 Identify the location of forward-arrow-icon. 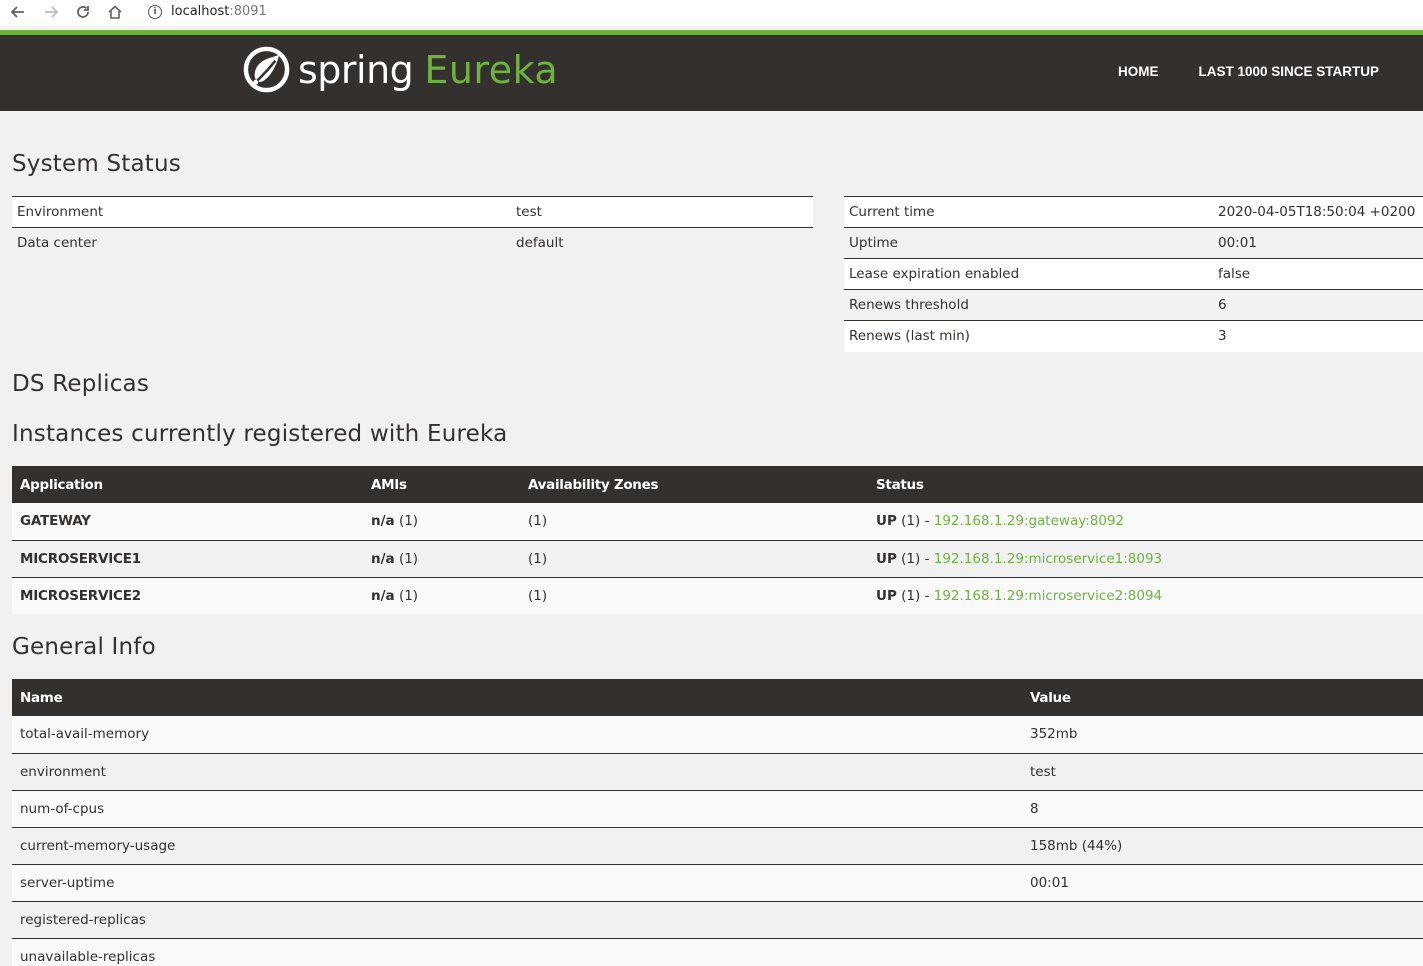
(51, 12).